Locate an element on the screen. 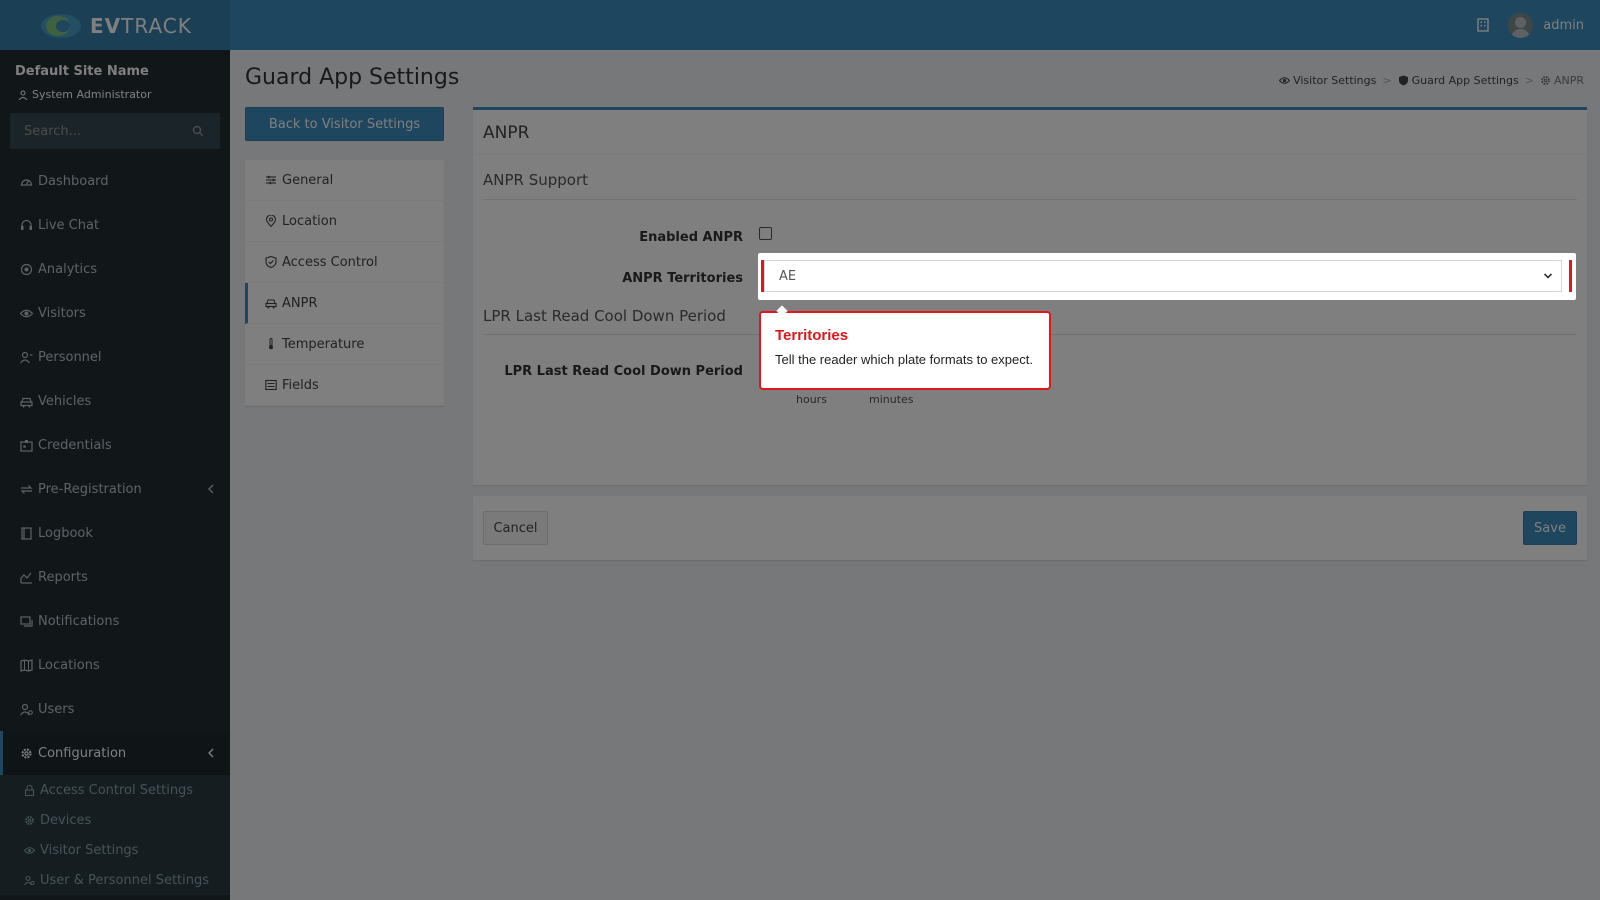 The height and width of the screenshot is (900, 1600). sidebar-item-configuration: Configuration is located at coordinates (115, 753).